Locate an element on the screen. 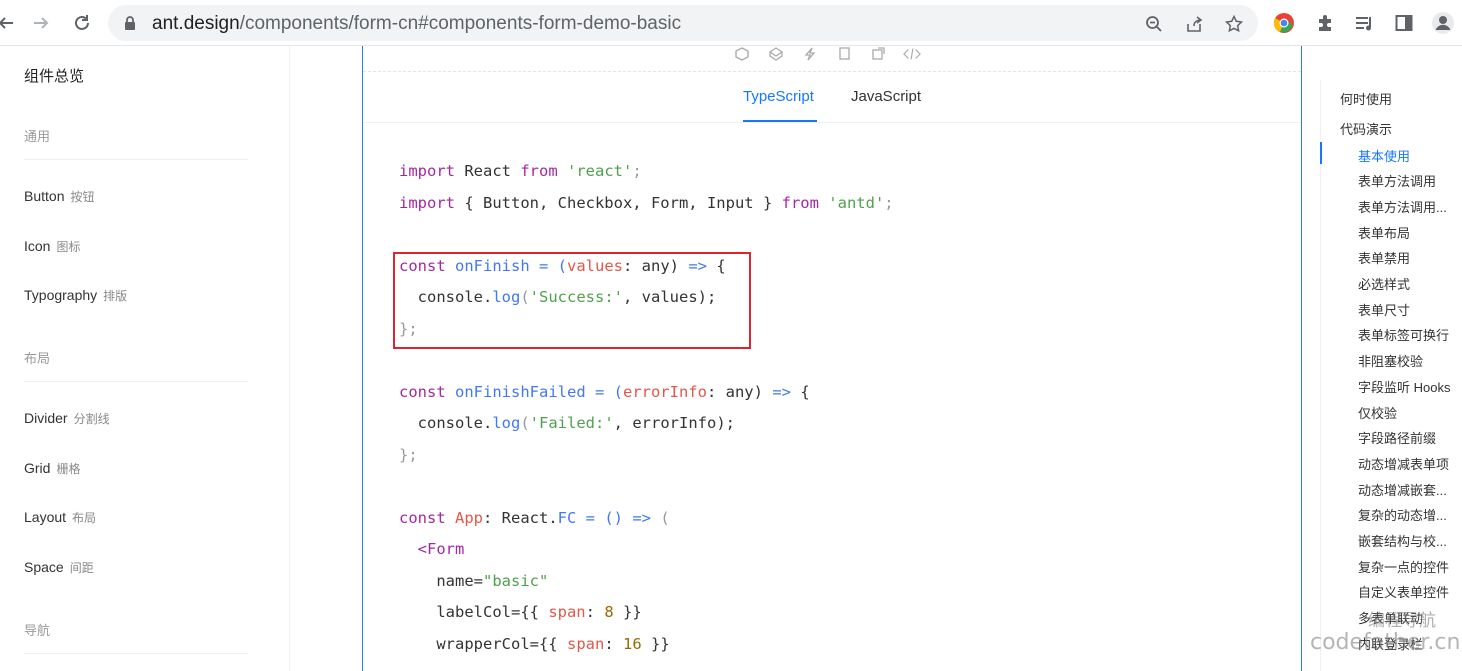 The image size is (1462, 671). sidebar-item-label: Icon is located at coordinates (37, 246).